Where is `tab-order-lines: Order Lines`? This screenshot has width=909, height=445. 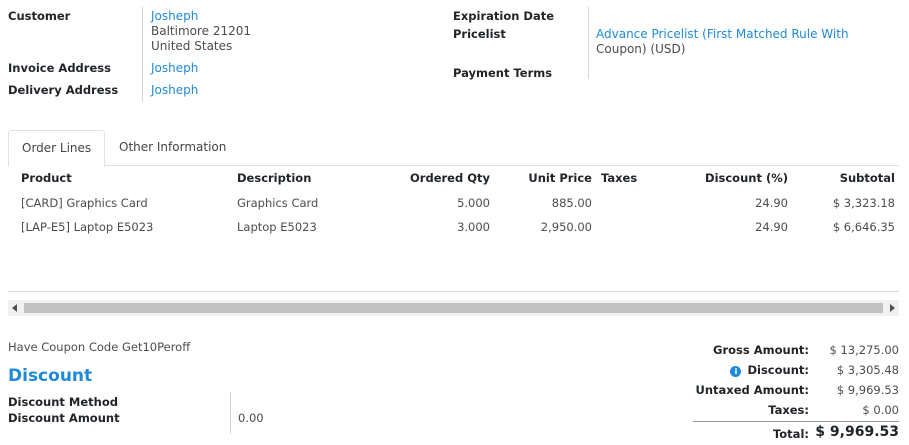 tab-order-lines: Order Lines is located at coordinates (57, 148).